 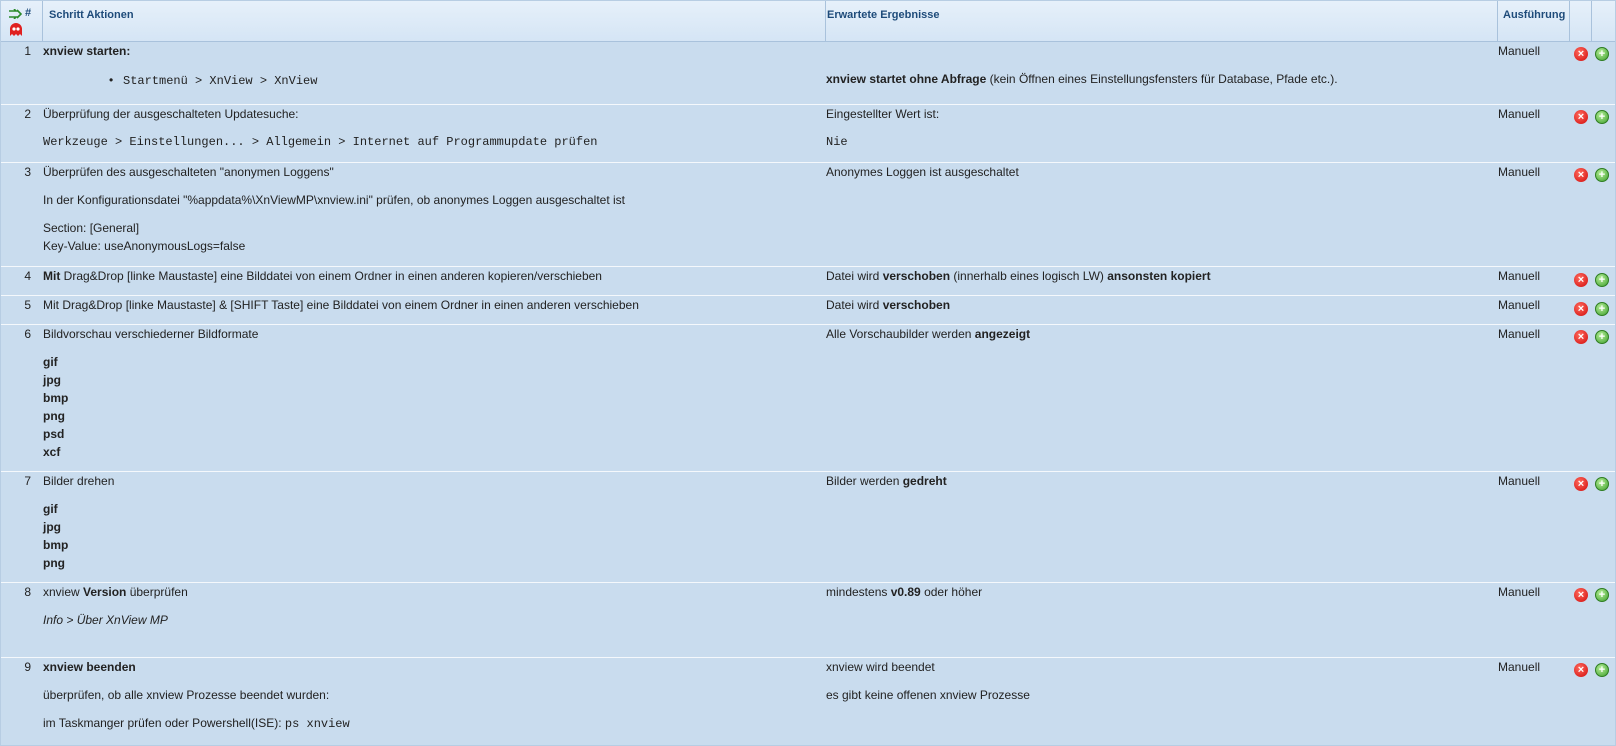 What do you see at coordinates (27, 334) in the screenshot?
I see `row-number: 6` at bounding box center [27, 334].